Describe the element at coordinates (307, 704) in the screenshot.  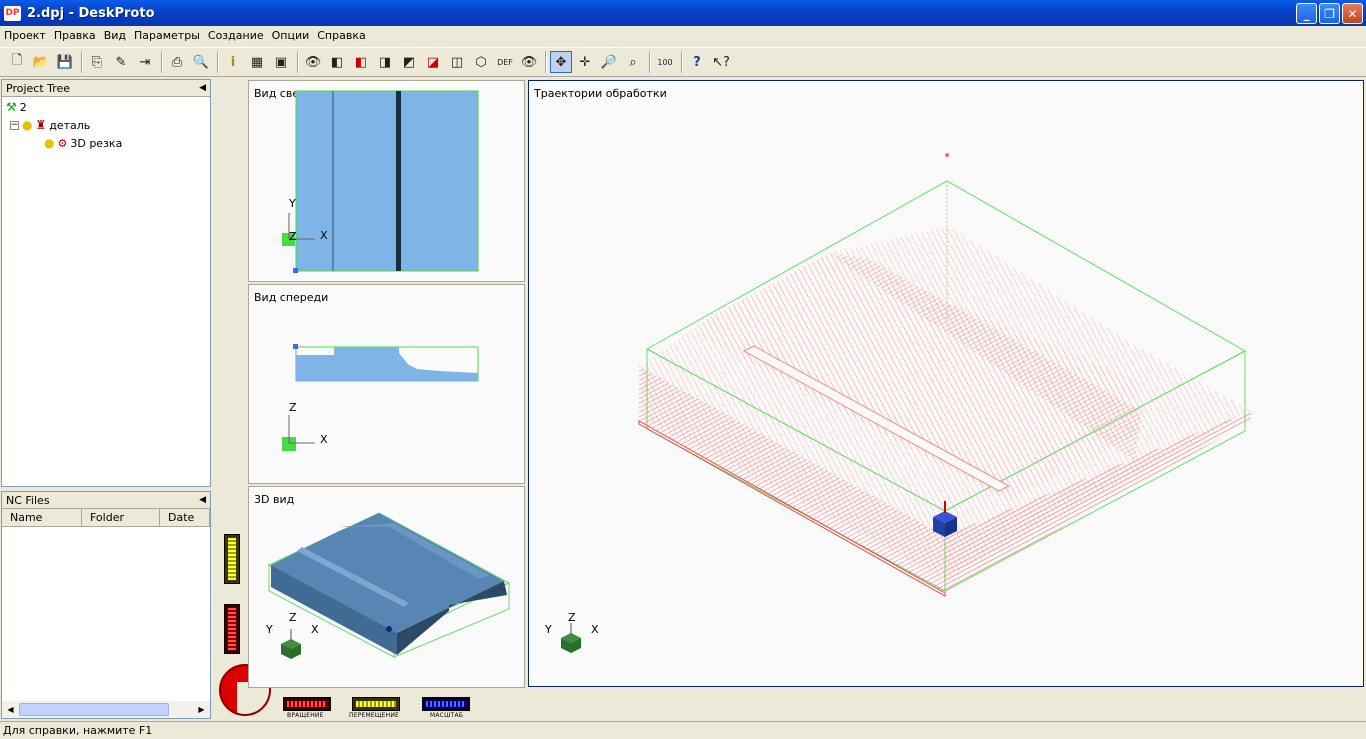
I see `rotate-wheel-horizontal` at that location.